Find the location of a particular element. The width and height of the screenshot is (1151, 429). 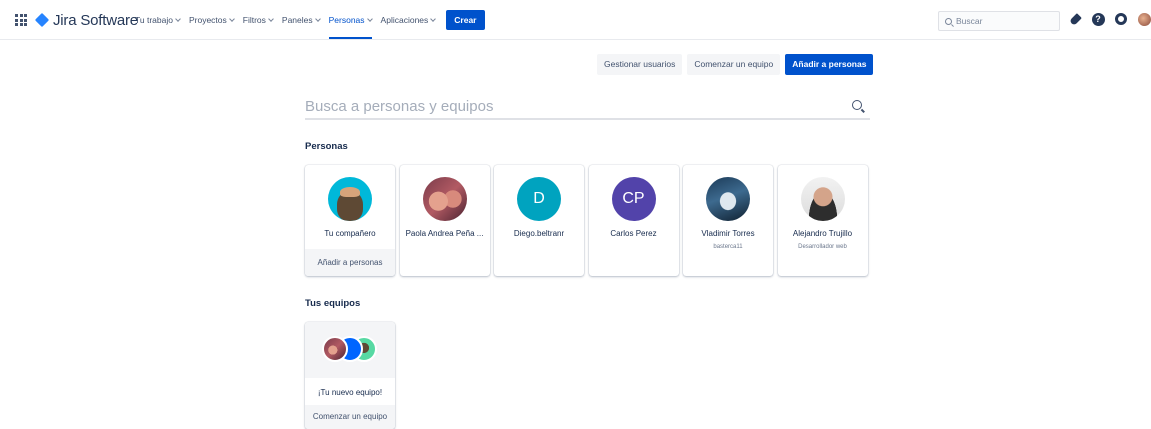

nav-personas: Personas is located at coordinates (350, 20).